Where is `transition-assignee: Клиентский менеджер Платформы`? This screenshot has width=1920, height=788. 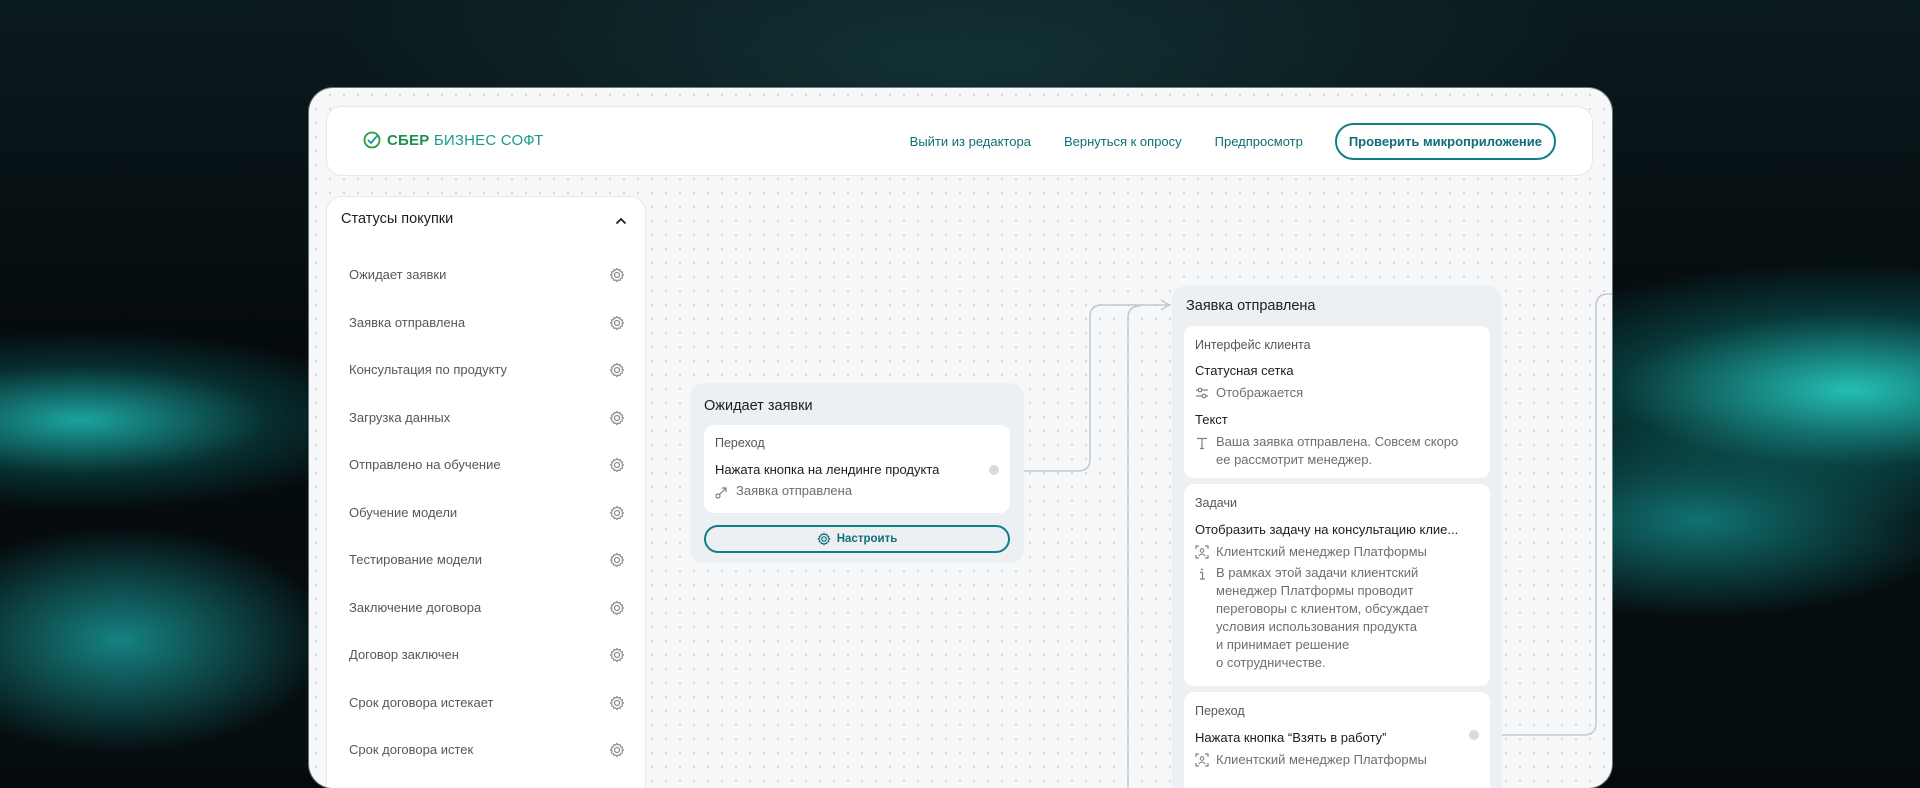 transition-assignee: Клиентский менеджер Платформы is located at coordinates (1321, 759).